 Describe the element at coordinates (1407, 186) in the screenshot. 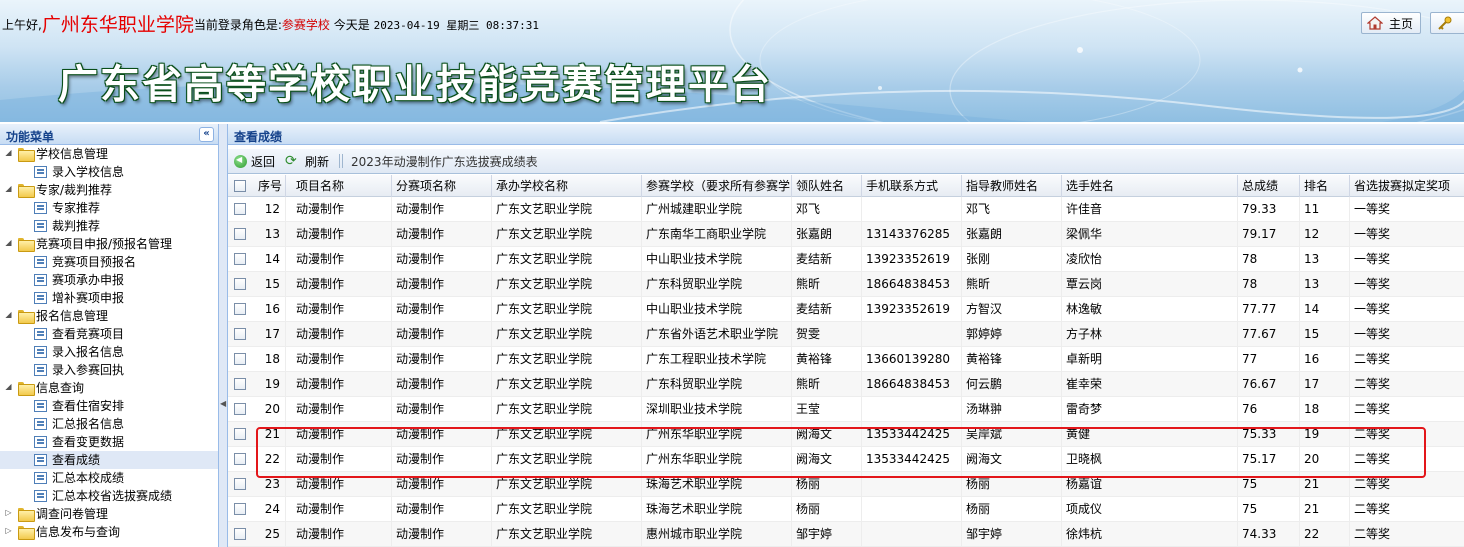

I see `column-header: 省选拔赛拟定奖项` at that location.